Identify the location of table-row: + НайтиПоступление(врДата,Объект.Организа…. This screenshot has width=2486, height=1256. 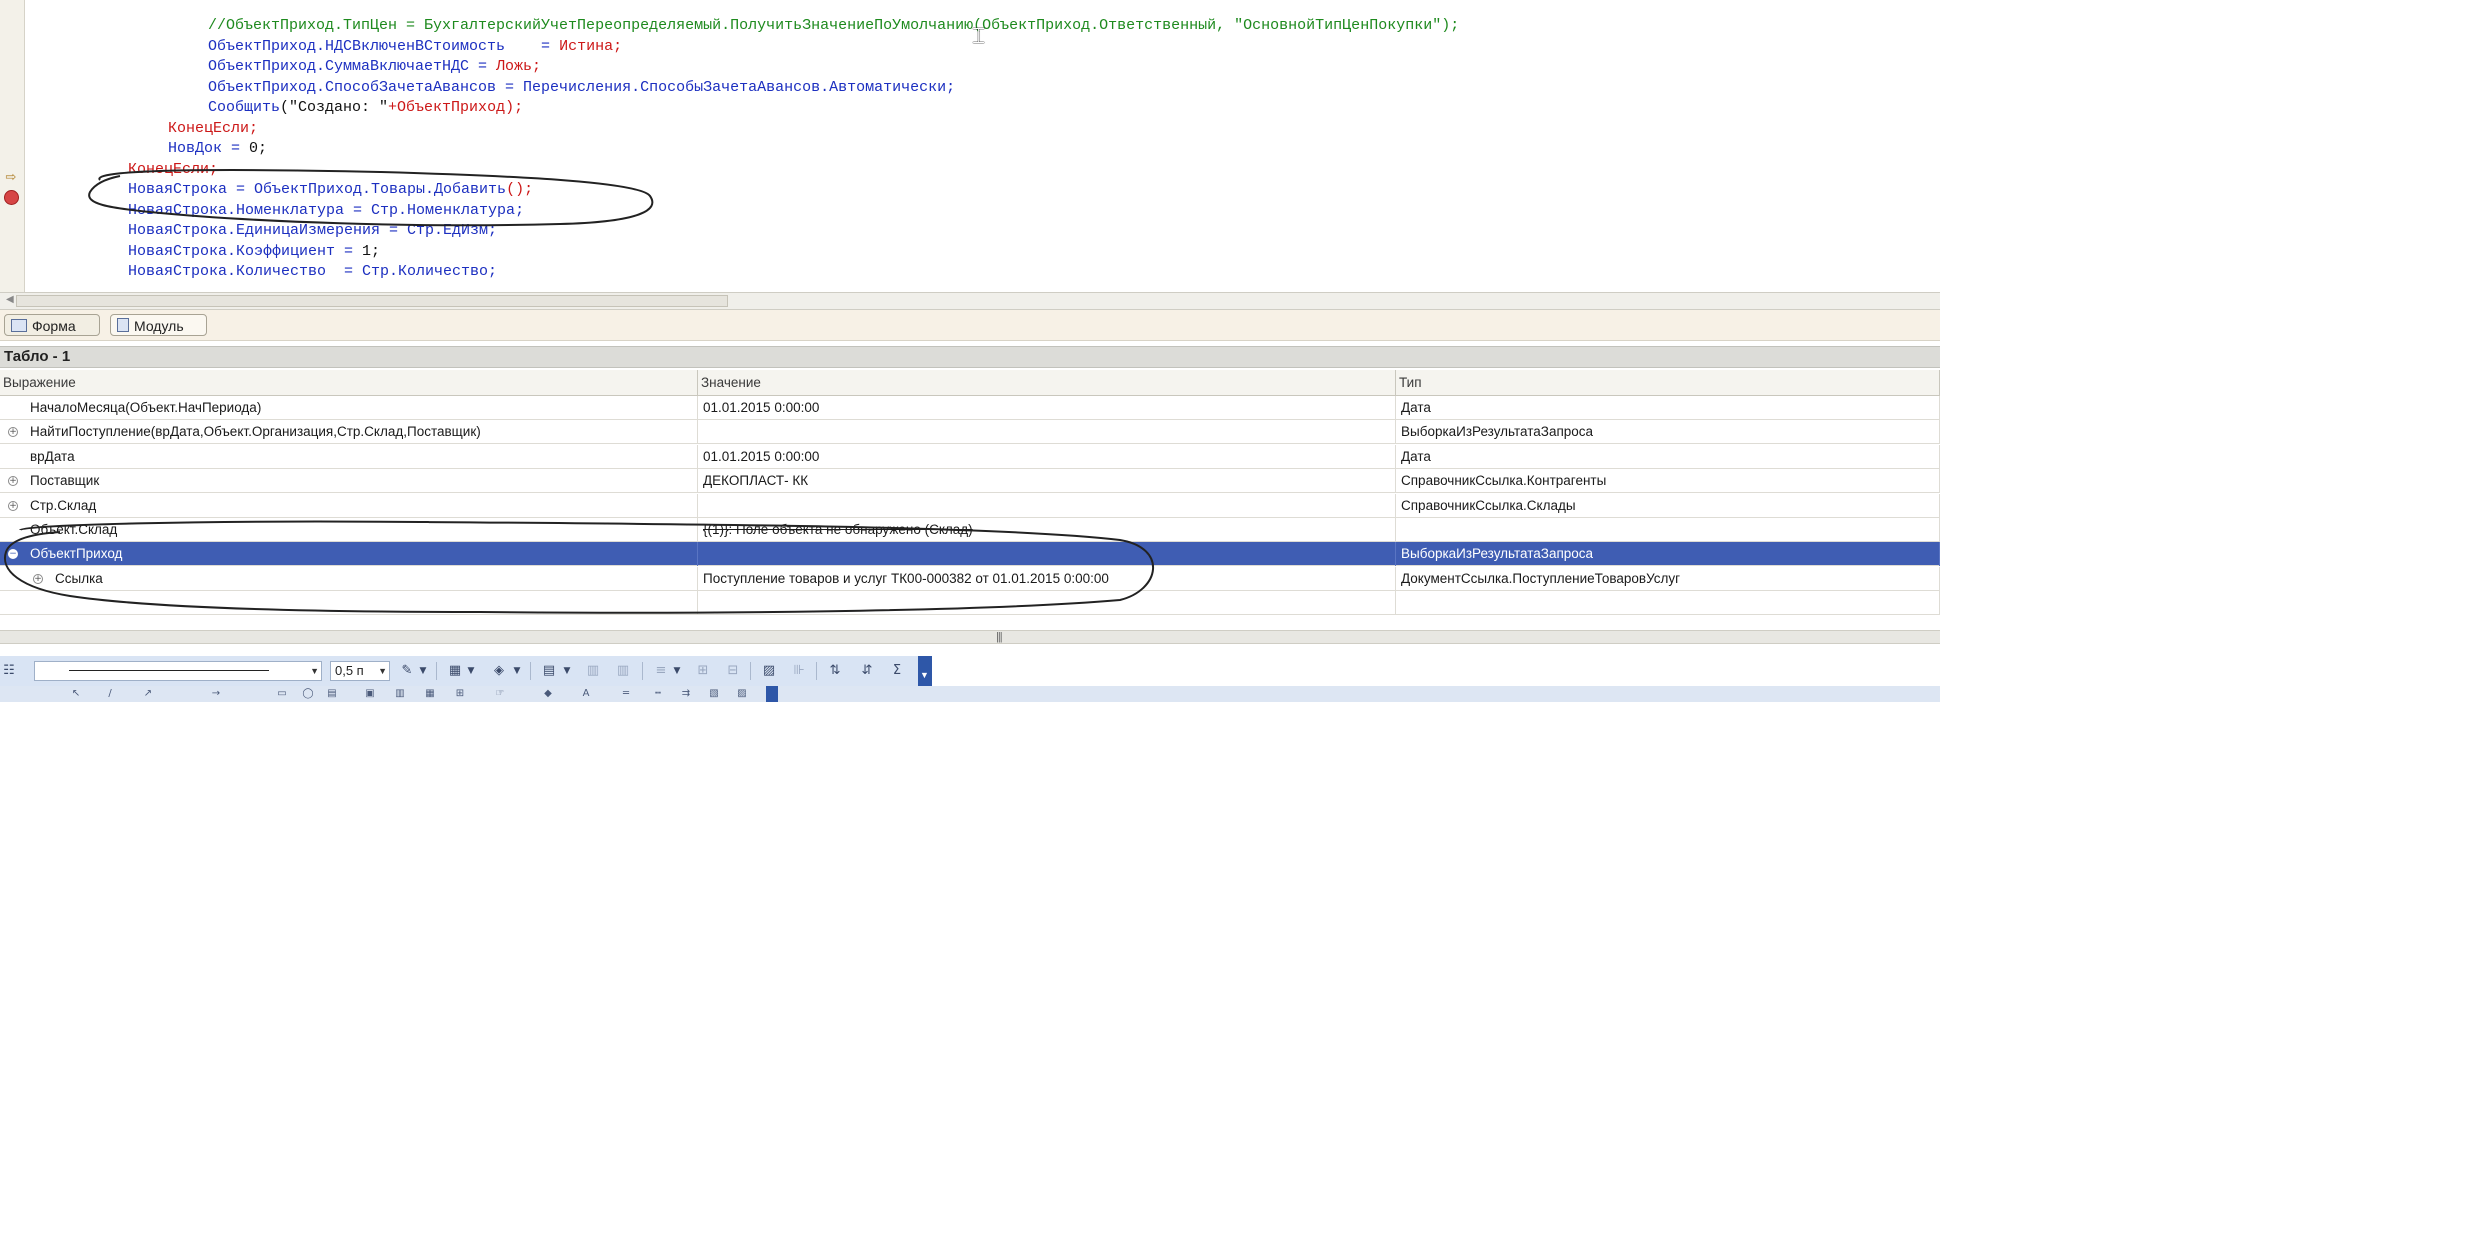
(970, 432).